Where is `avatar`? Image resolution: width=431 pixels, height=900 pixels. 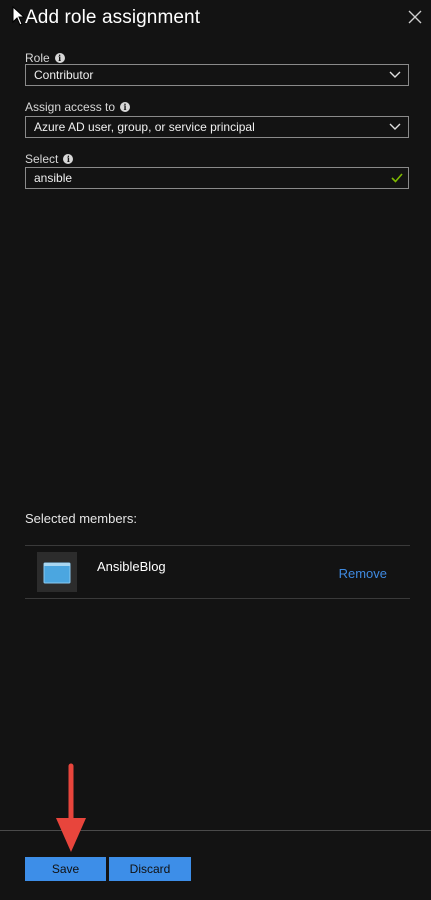 avatar is located at coordinates (57, 572).